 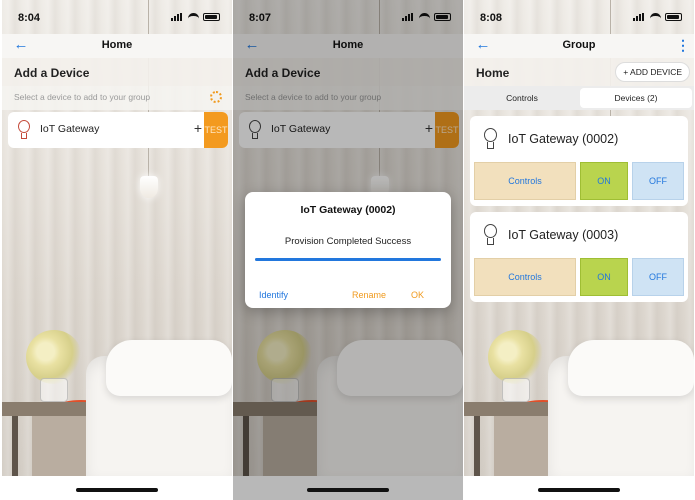 I want to click on section-header: Home + ADD DEVICE, so click(x=579, y=72).